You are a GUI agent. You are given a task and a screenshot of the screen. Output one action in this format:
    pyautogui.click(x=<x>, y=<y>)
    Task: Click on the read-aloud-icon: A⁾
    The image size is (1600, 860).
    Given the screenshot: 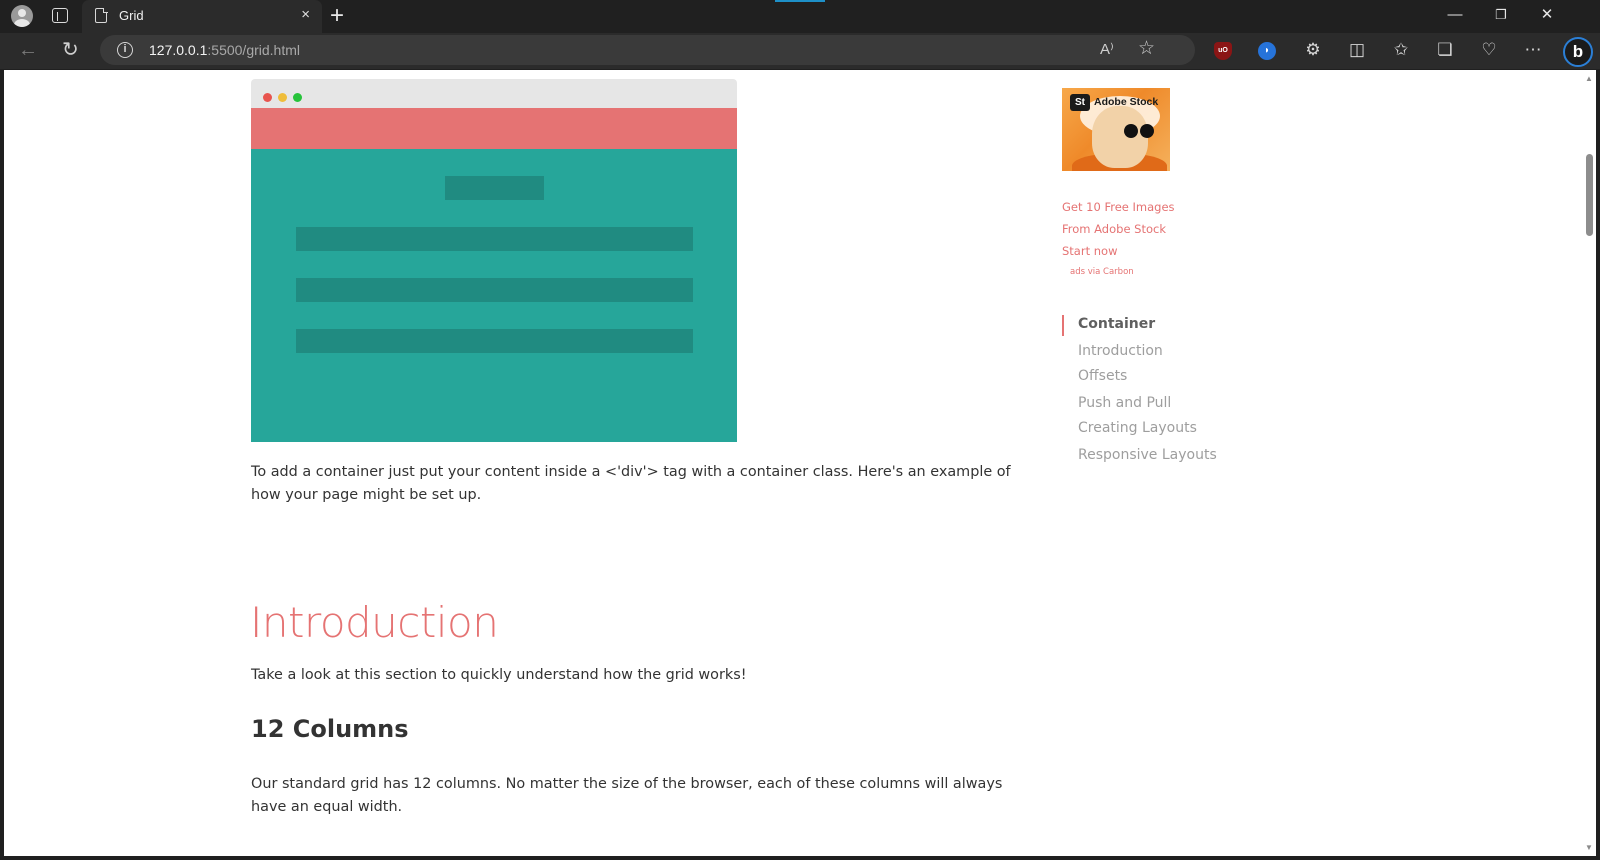 What is the action you would take?
    pyautogui.click(x=1107, y=49)
    